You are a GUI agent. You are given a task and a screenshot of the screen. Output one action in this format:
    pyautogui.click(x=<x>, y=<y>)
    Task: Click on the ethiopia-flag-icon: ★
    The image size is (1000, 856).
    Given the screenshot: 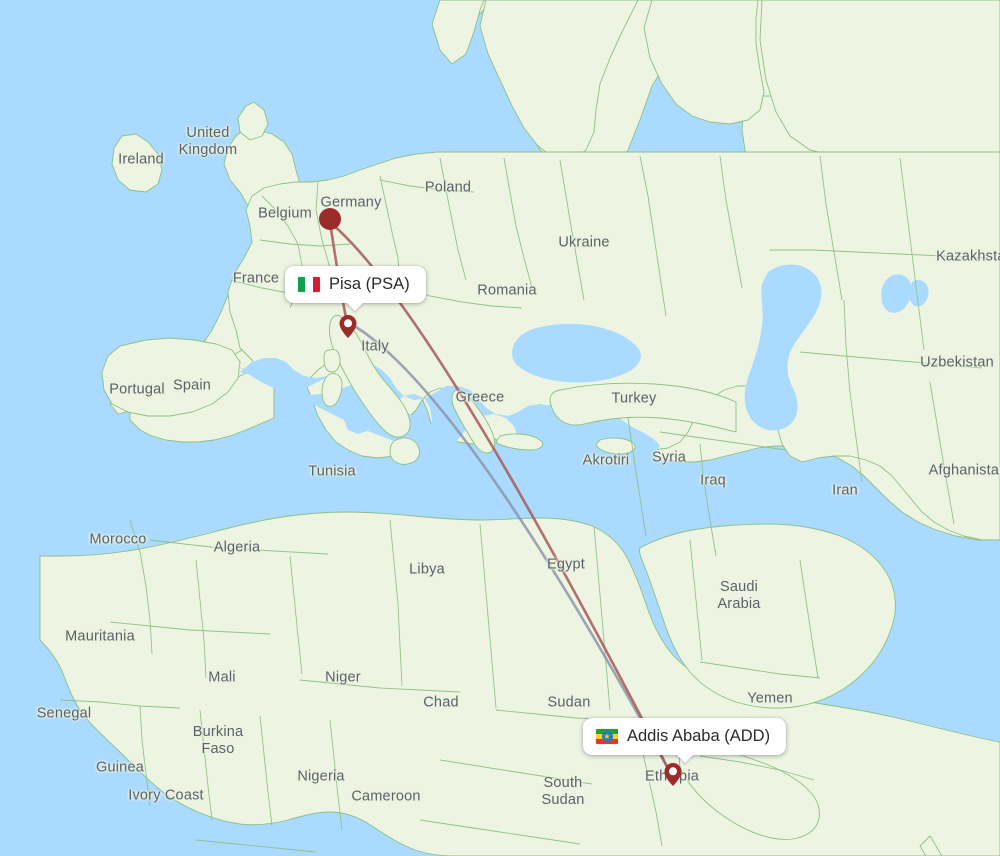 What is the action you would take?
    pyautogui.click(x=607, y=736)
    